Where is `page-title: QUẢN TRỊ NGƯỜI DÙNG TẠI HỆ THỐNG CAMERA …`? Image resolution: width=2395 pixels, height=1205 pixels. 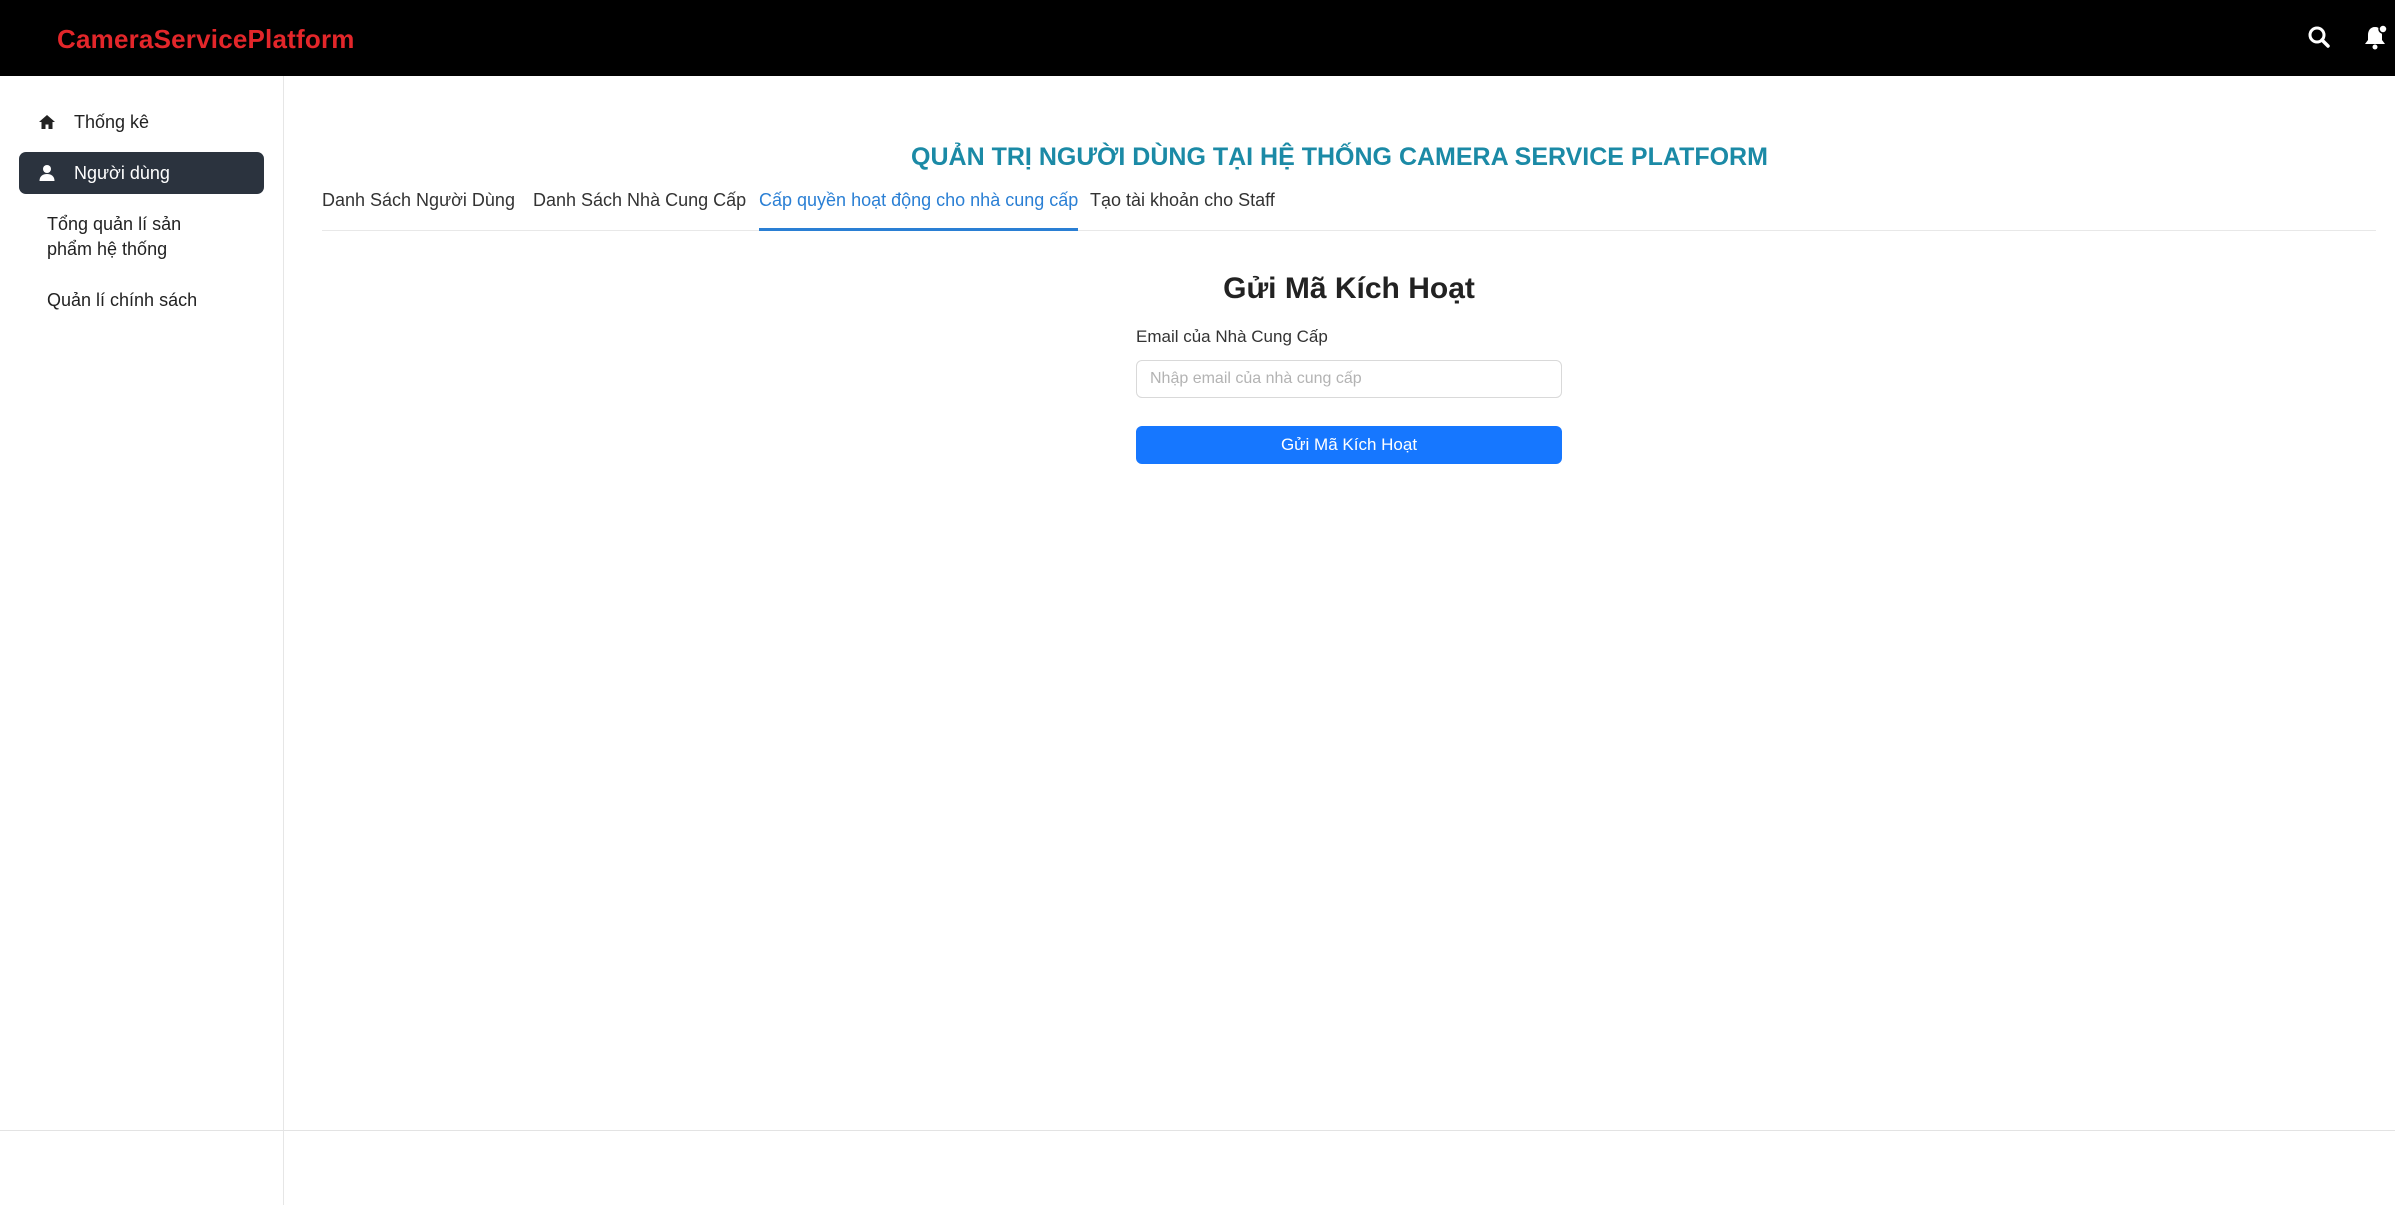 page-title: QUẢN TRỊ NGƯỜI DÙNG TẠI HỆ THỐNG CAMERA … is located at coordinates (1339, 157).